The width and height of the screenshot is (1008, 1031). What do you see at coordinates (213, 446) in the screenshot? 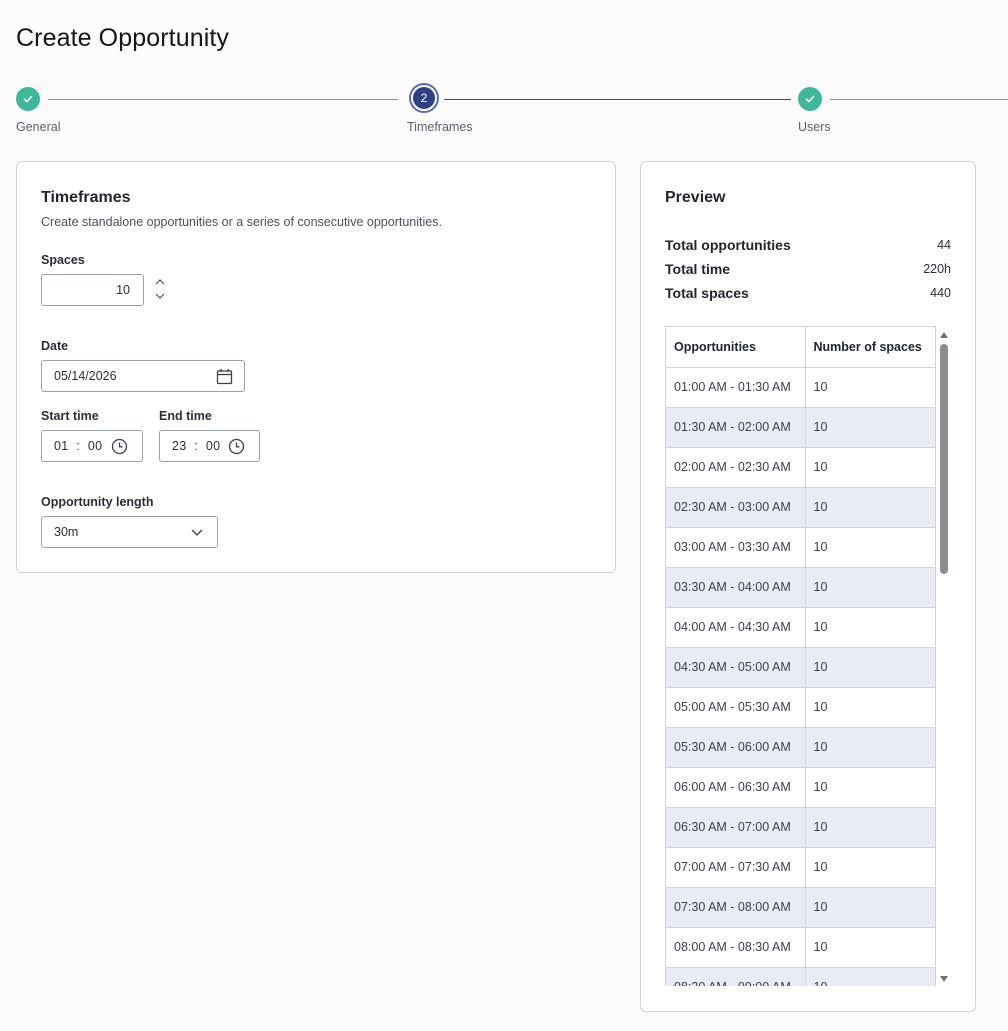
I see `end-minute: 00` at bounding box center [213, 446].